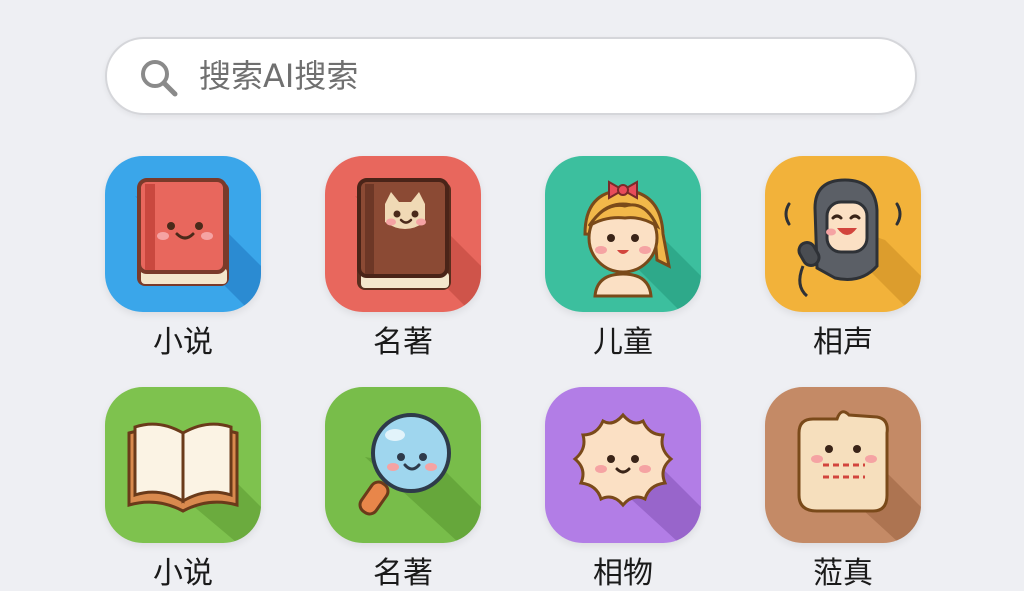 Image resolution: width=1024 pixels, height=591 pixels. What do you see at coordinates (419, 478) in the screenshot?
I see `magnifier-face-icon` at bounding box center [419, 478].